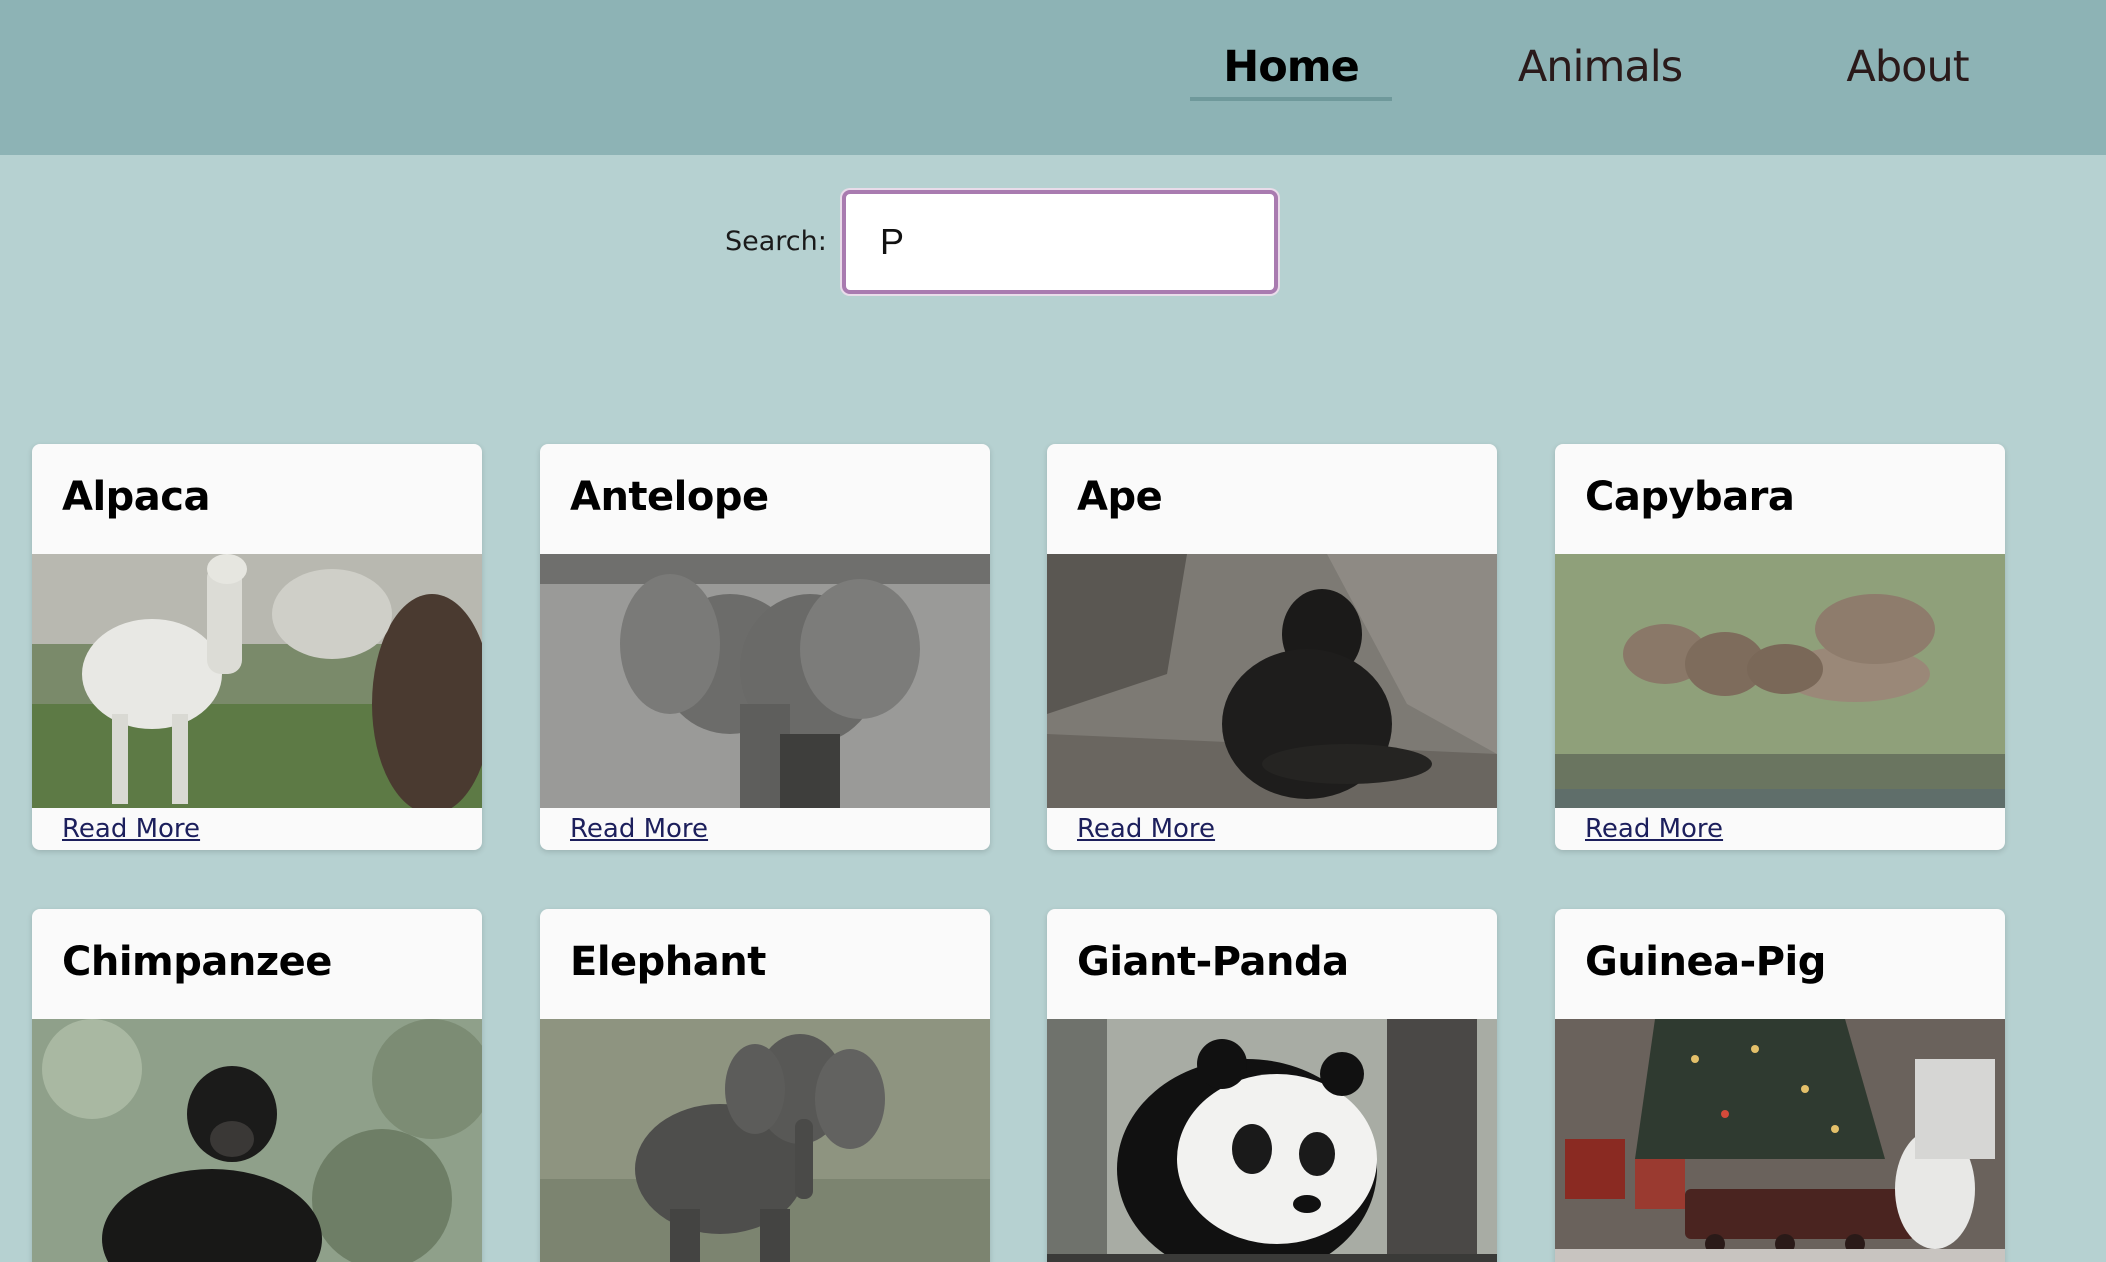  What do you see at coordinates (1291, 72) in the screenshot?
I see `nav-home-link: Home` at bounding box center [1291, 72].